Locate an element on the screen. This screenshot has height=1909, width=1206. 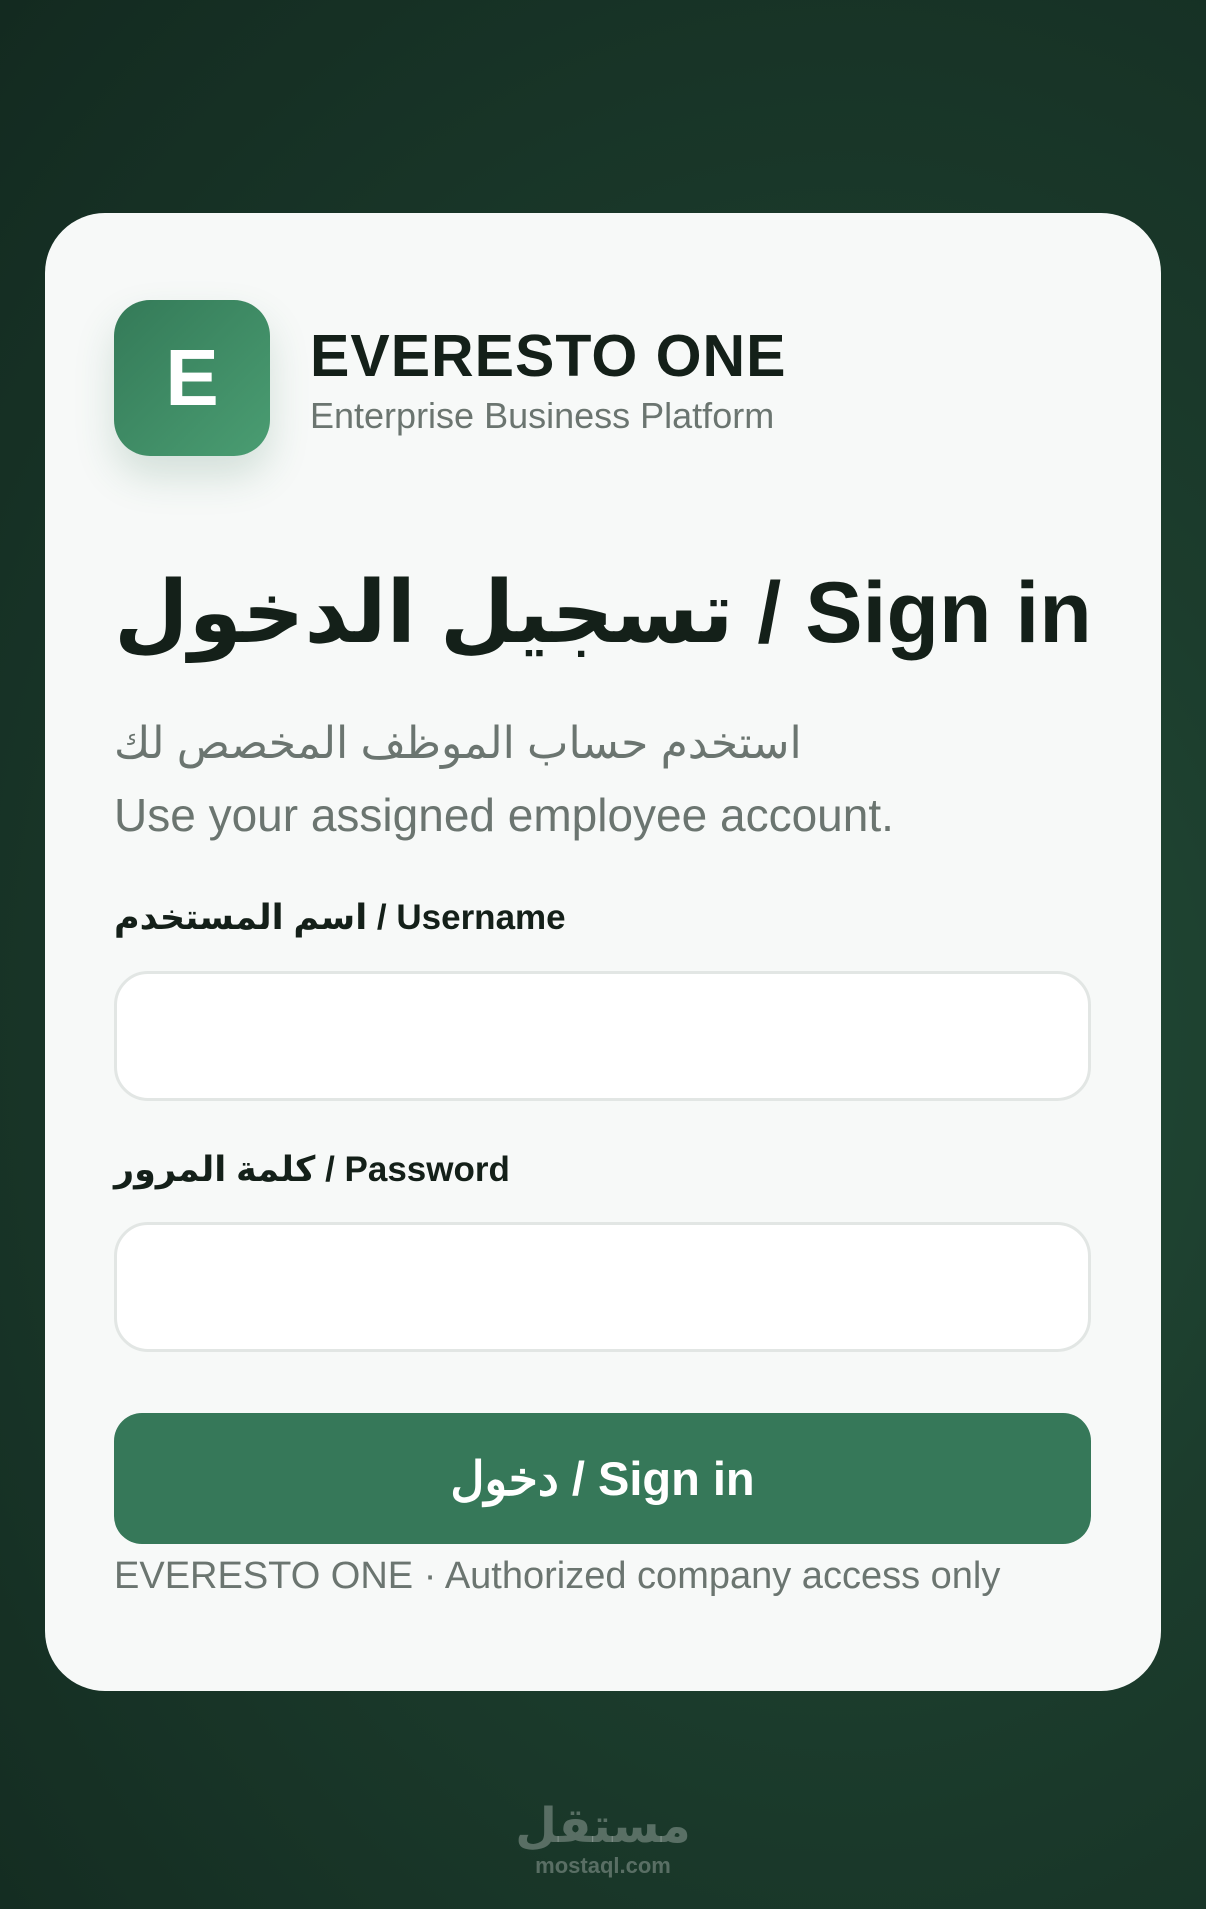
sign-in-button: دخول / Sign in is located at coordinates (602, 1478).